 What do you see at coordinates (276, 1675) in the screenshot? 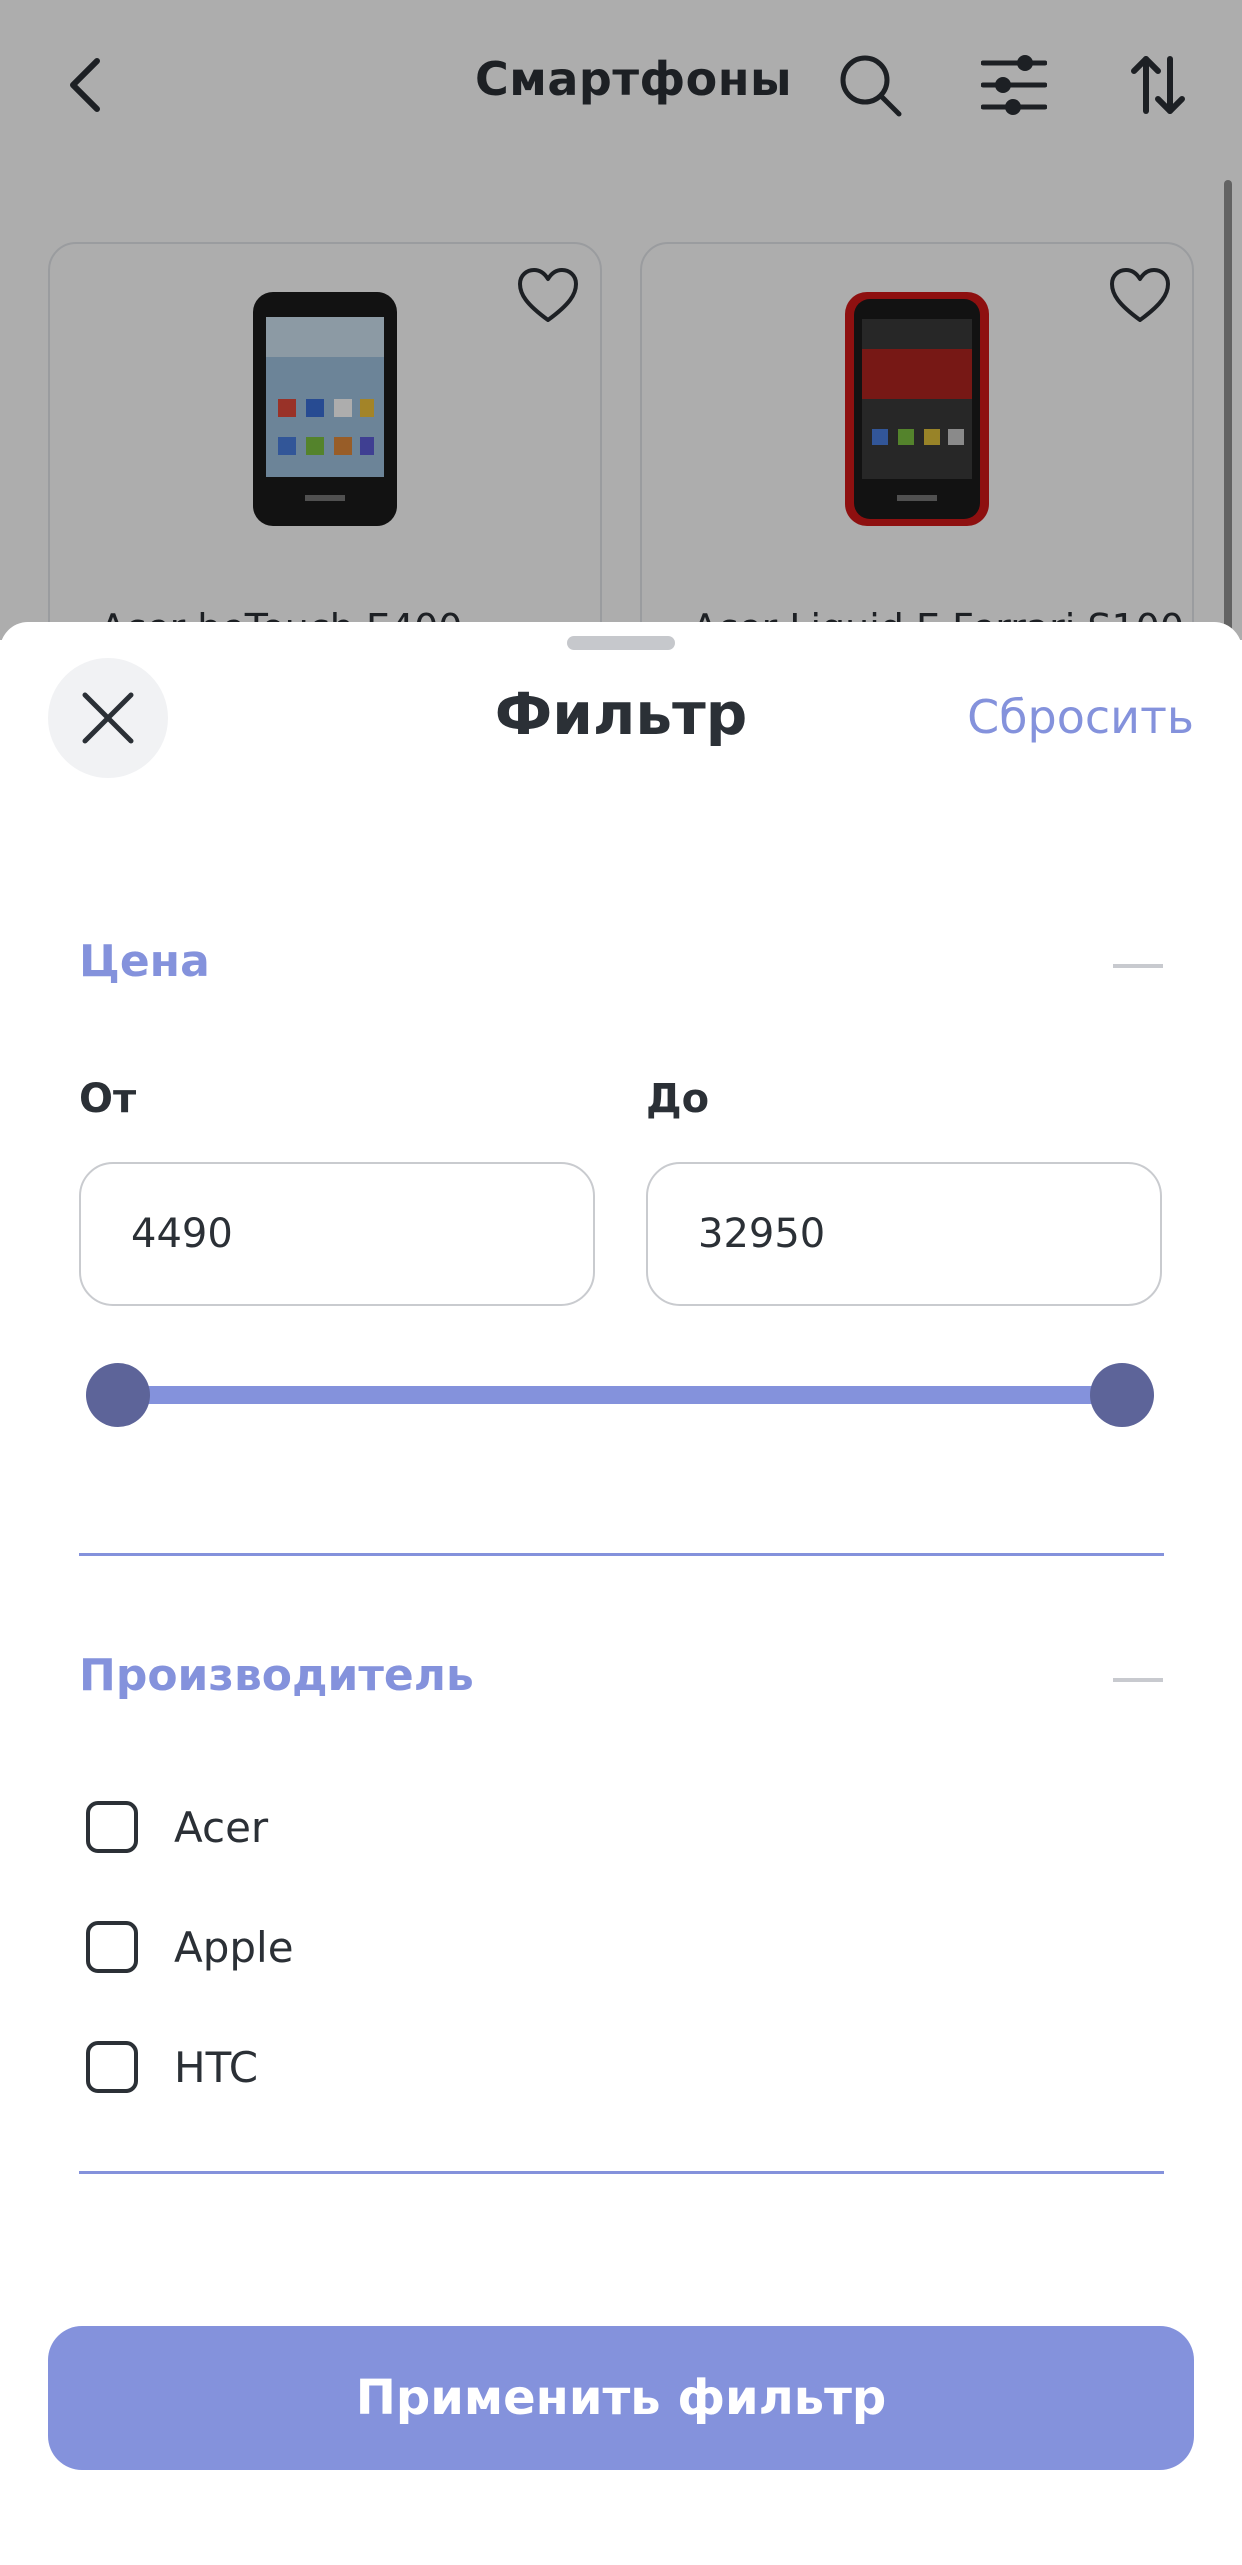
I see `manufacturer-section-title: Производитель` at bounding box center [276, 1675].